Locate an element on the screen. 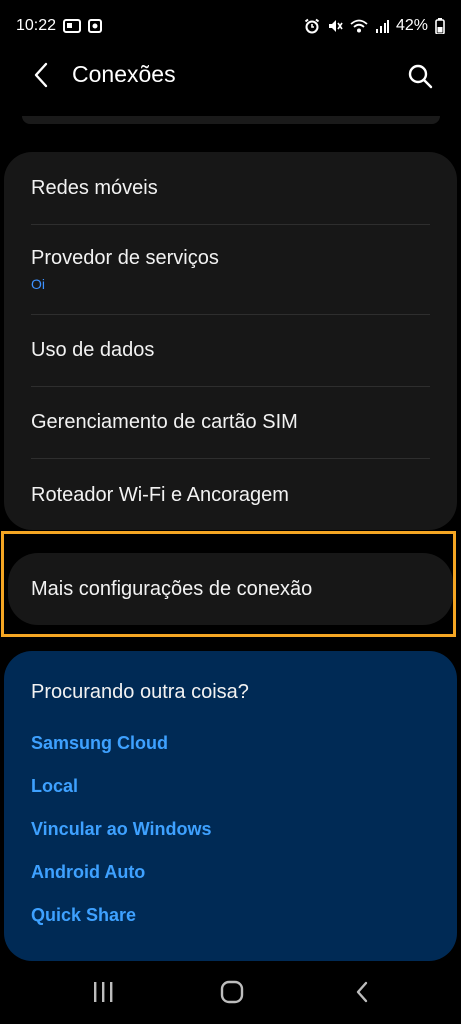 The width and height of the screenshot is (461, 1024). looking-for-title: Procurando outra coisa? is located at coordinates (140, 692).